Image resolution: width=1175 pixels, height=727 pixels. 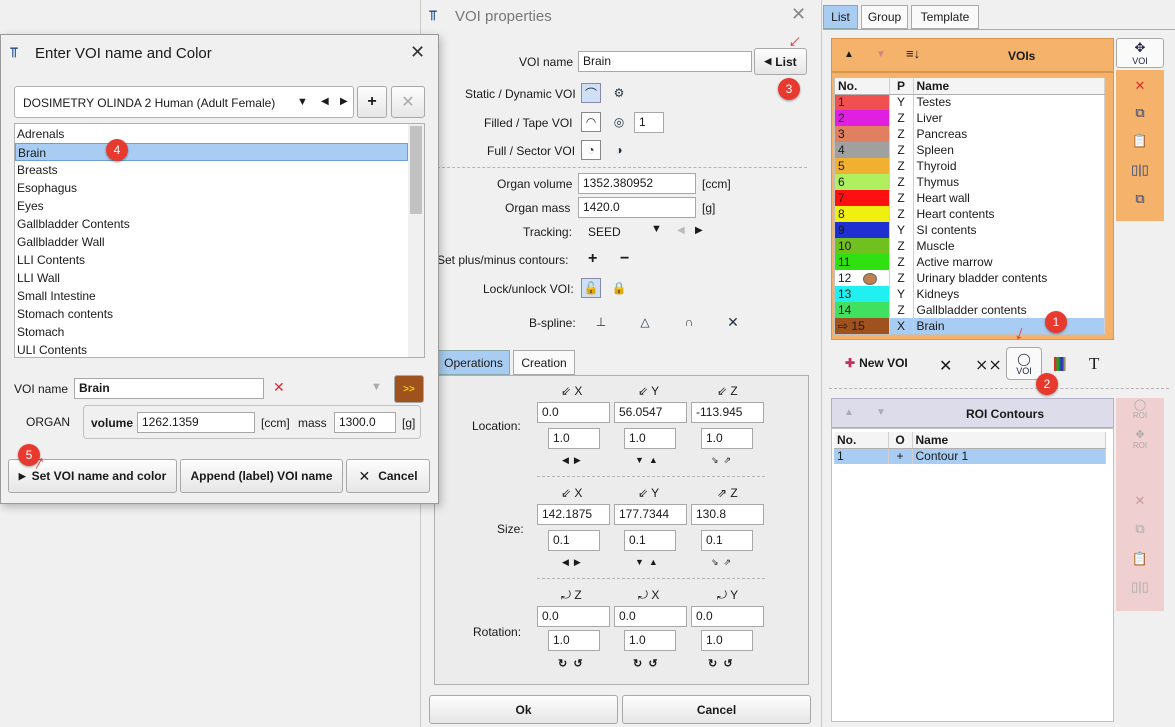 What do you see at coordinates (591, 93) in the screenshot?
I see `static-voi-icon: ⌒` at bounding box center [591, 93].